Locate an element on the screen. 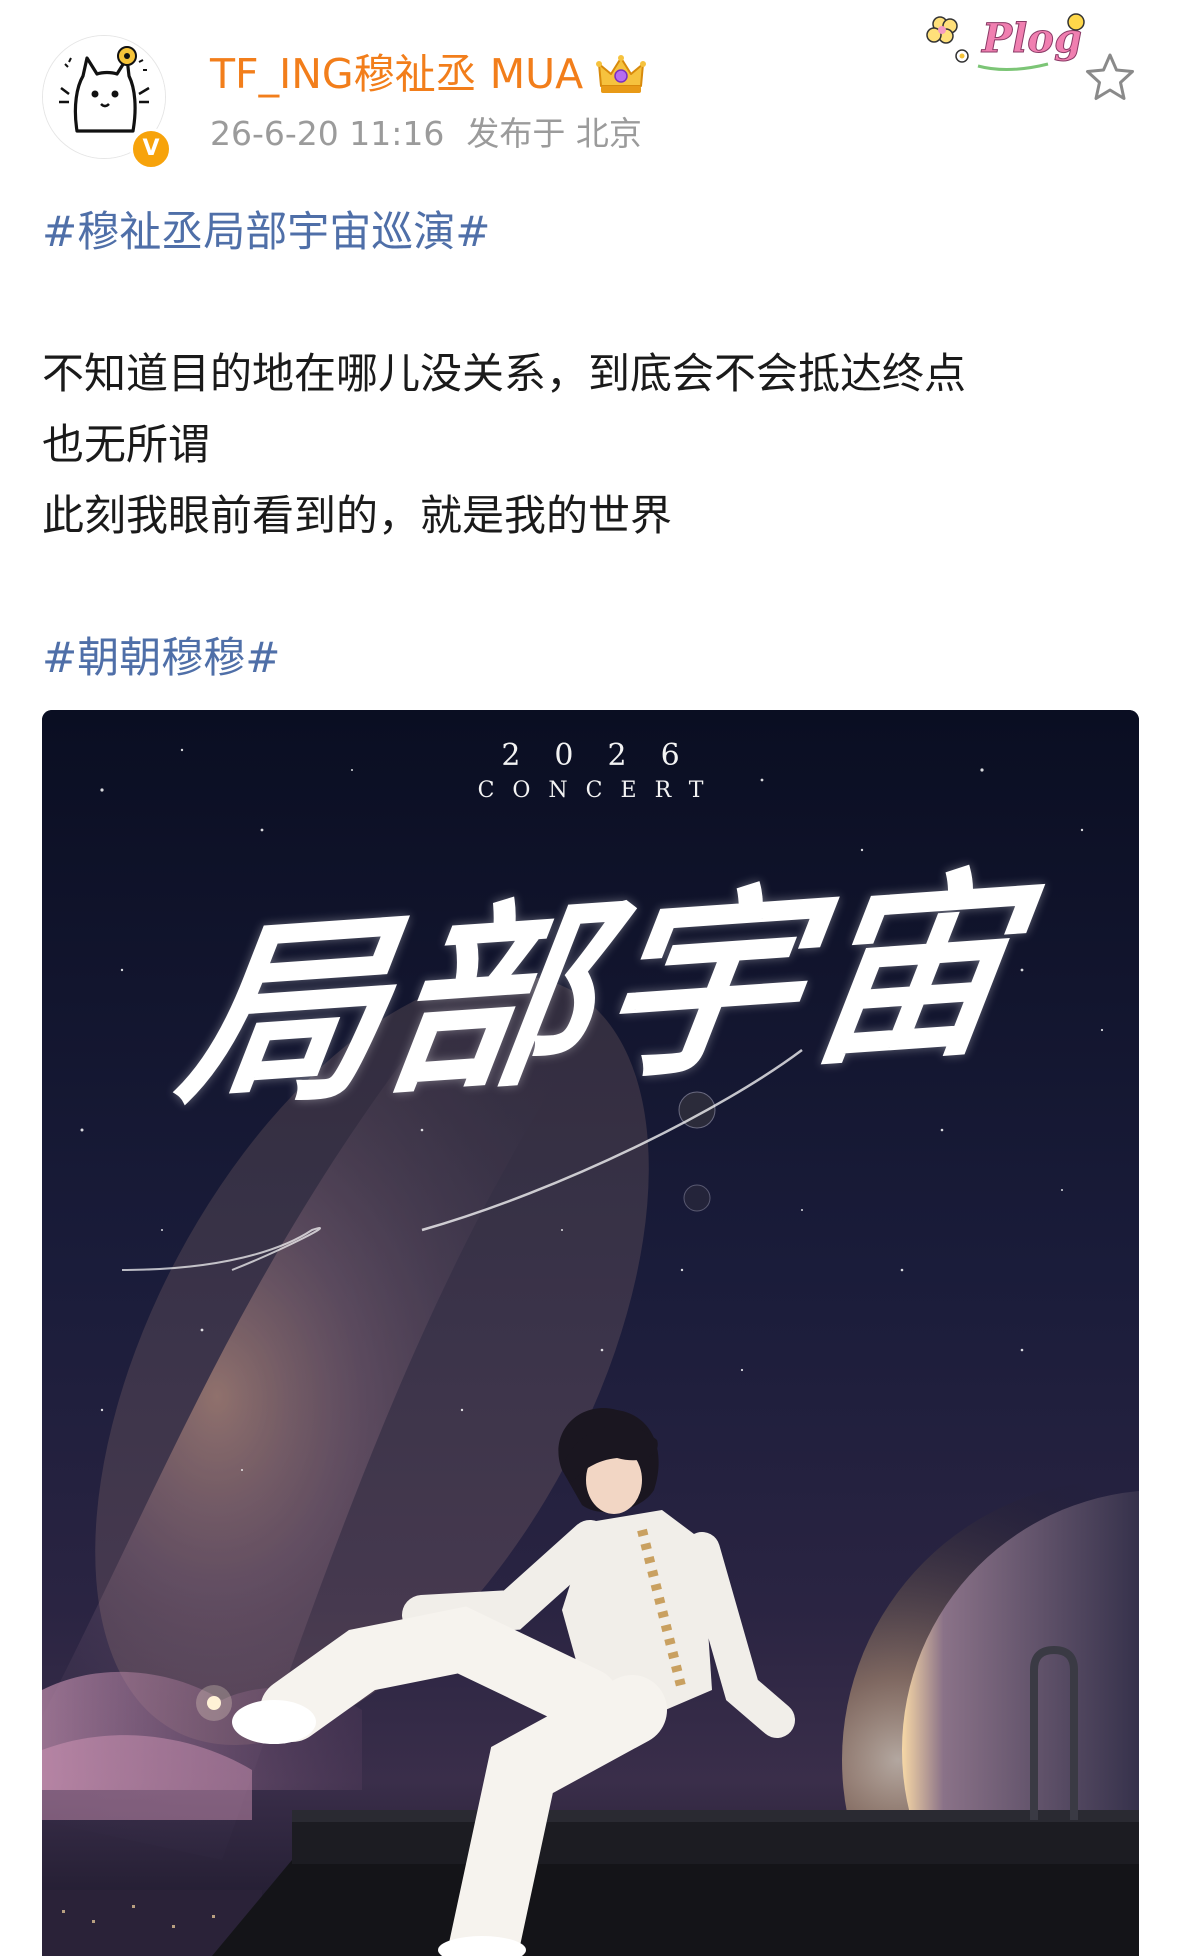 The height and width of the screenshot is (1956, 1179). post-timestamp: 26-6-20 11:16 is located at coordinates (327, 133).